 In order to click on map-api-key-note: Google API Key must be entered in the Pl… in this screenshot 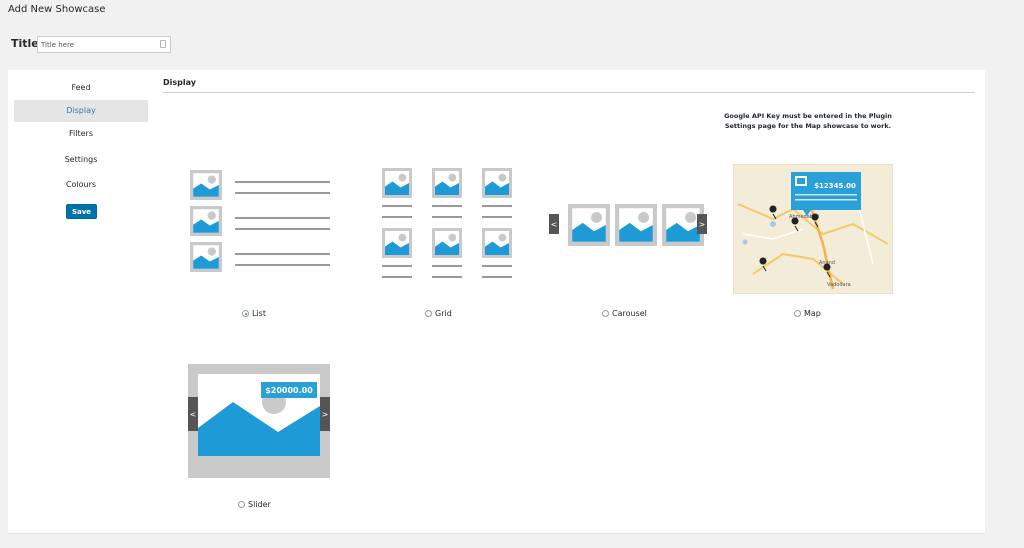, I will do `click(808, 121)`.